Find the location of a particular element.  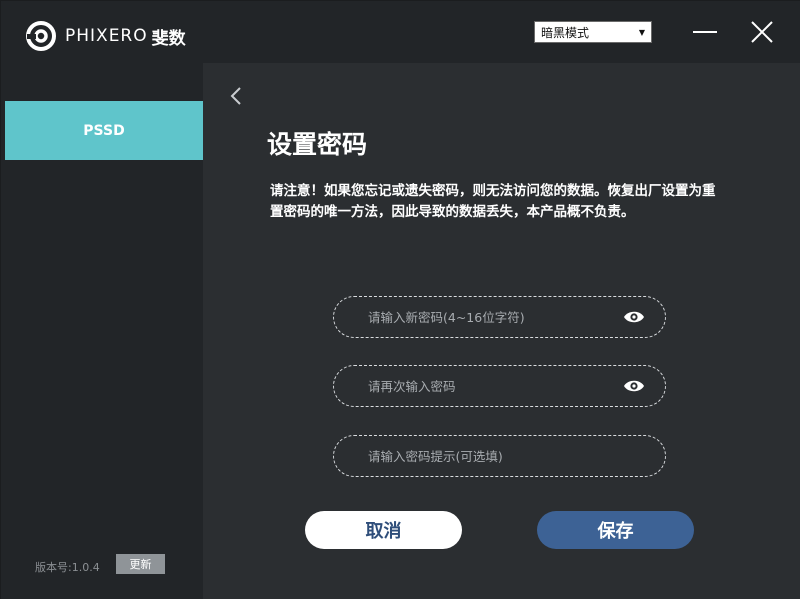

minimize-button is located at coordinates (705, 32).